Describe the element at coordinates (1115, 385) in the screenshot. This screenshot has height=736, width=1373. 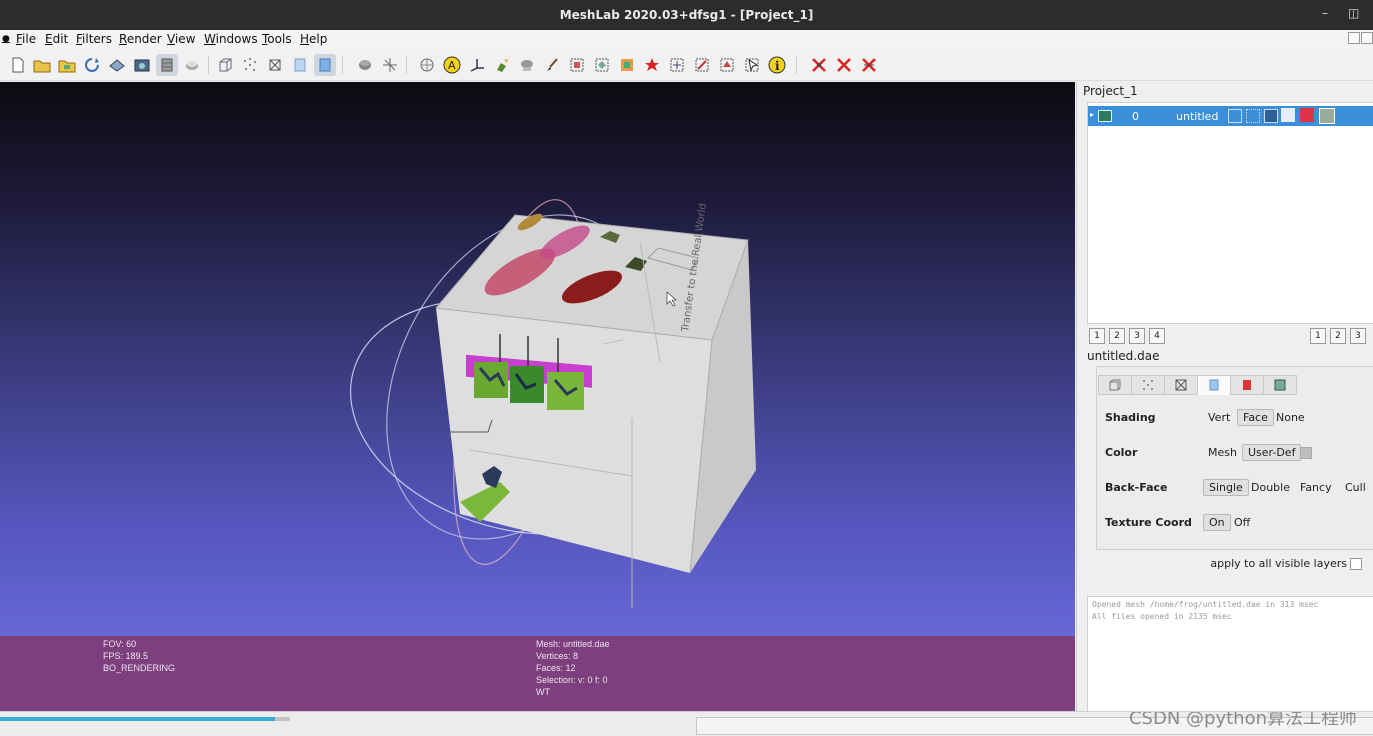
I see `tab-bbox` at that location.